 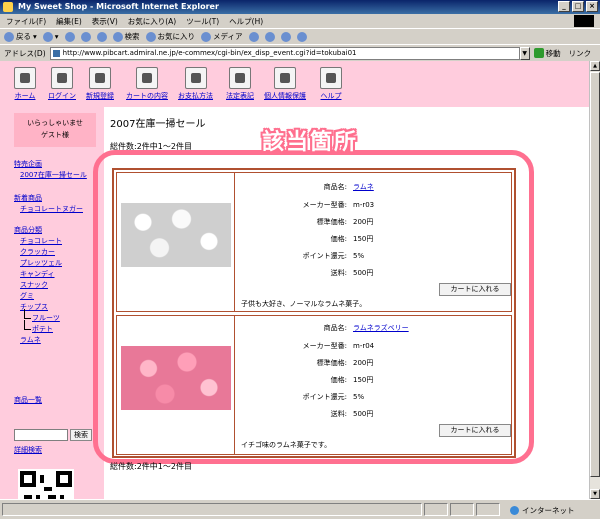 What do you see at coordinates (253, 36) in the screenshot?
I see `history-icon` at bounding box center [253, 36].